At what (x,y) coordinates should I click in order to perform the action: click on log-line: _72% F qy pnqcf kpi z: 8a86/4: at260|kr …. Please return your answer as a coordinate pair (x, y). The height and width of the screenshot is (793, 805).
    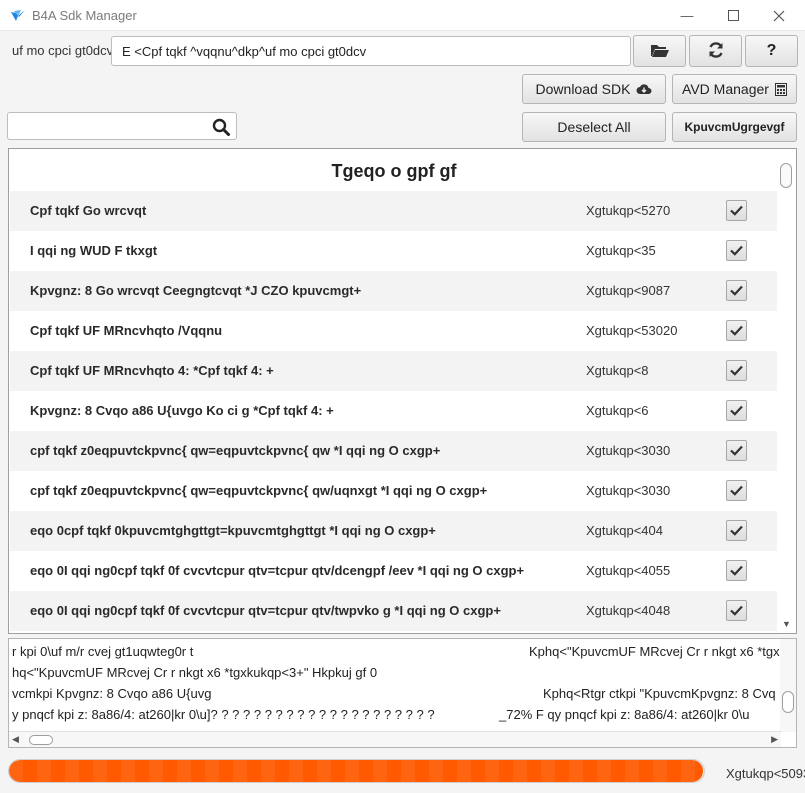
    Looking at the image, I should click on (624, 714).